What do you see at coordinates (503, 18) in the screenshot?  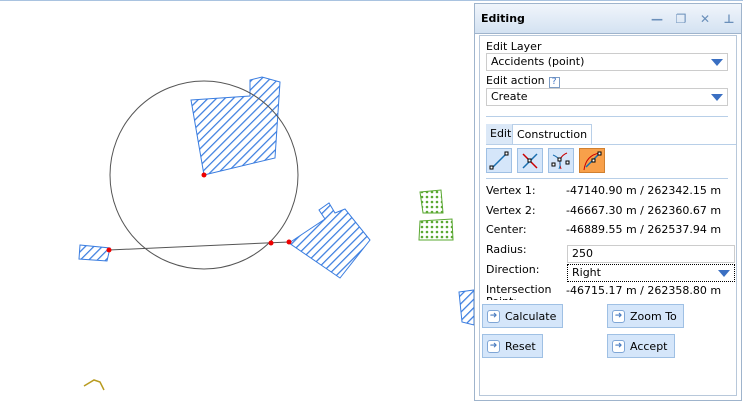 I see `panel-title: Editing` at bounding box center [503, 18].